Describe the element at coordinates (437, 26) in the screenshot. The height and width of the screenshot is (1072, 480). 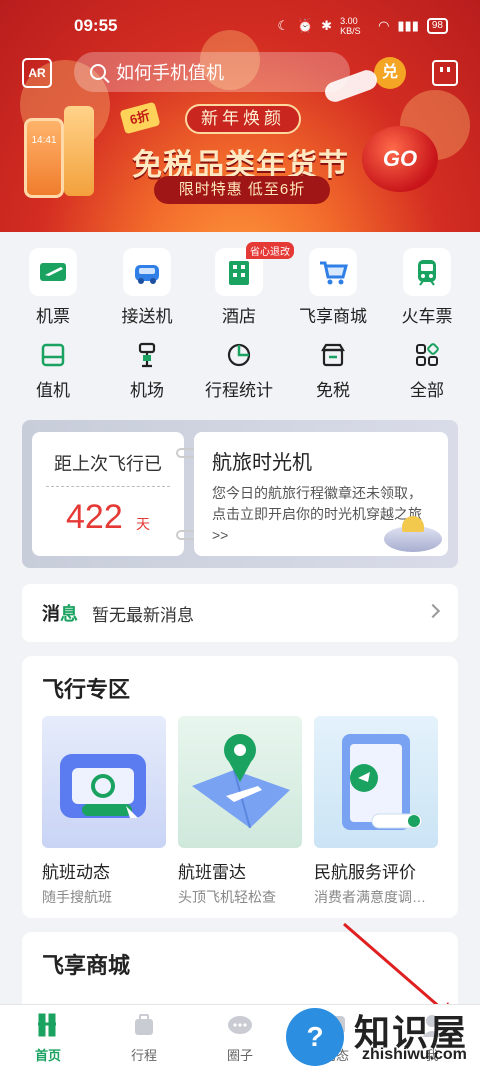
I see `battery-icon: 98` at that location.